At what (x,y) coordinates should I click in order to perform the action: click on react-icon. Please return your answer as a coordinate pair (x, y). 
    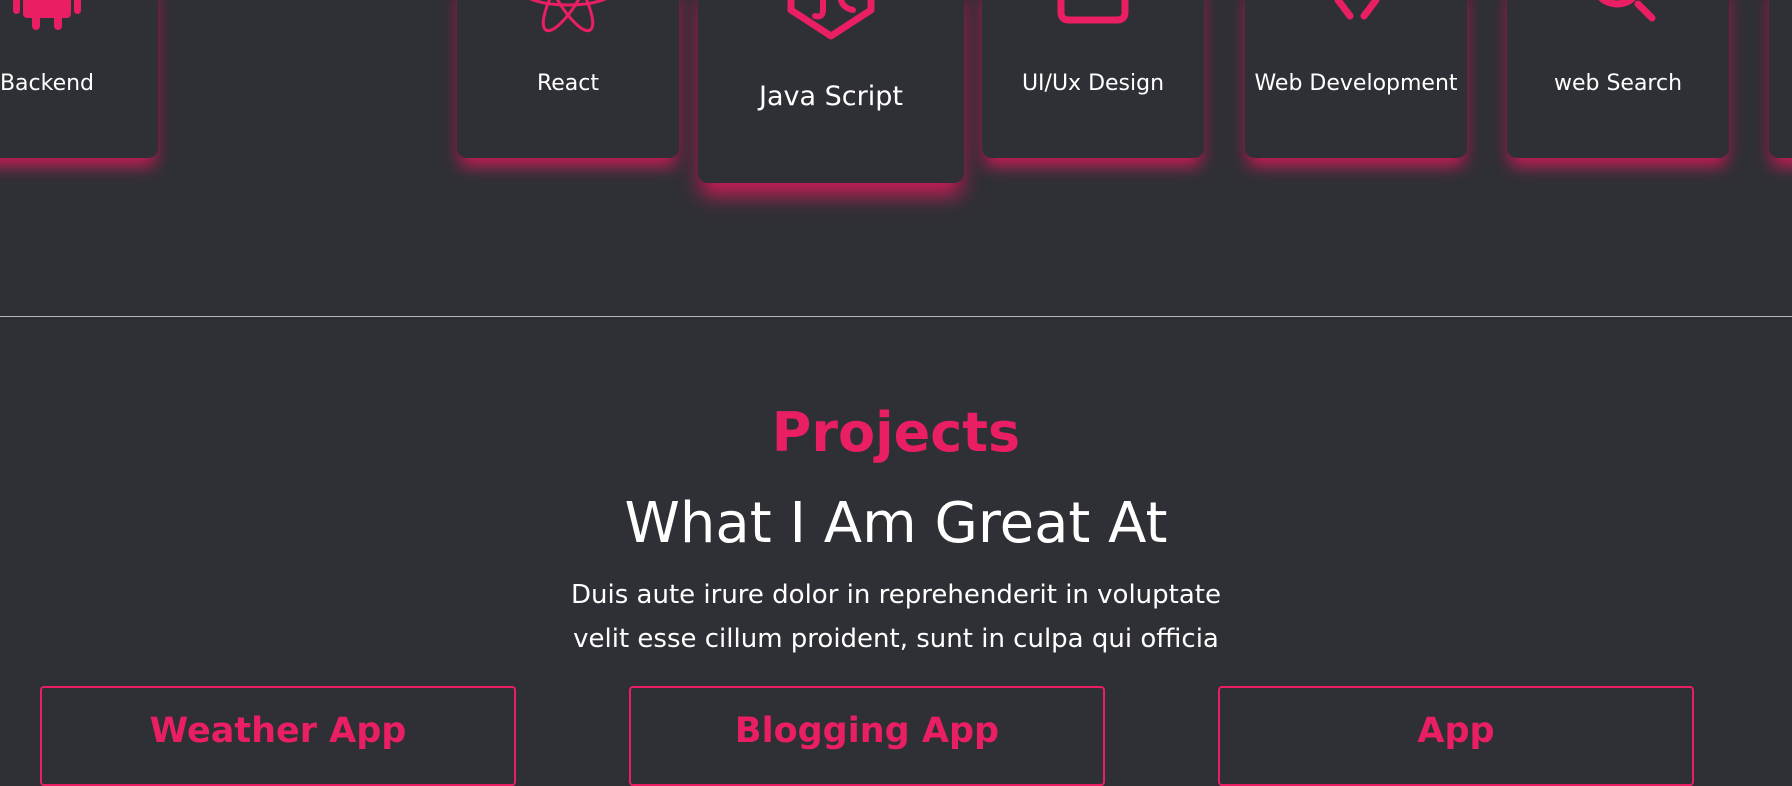
    Looking at the image, I should click on (568, 20).